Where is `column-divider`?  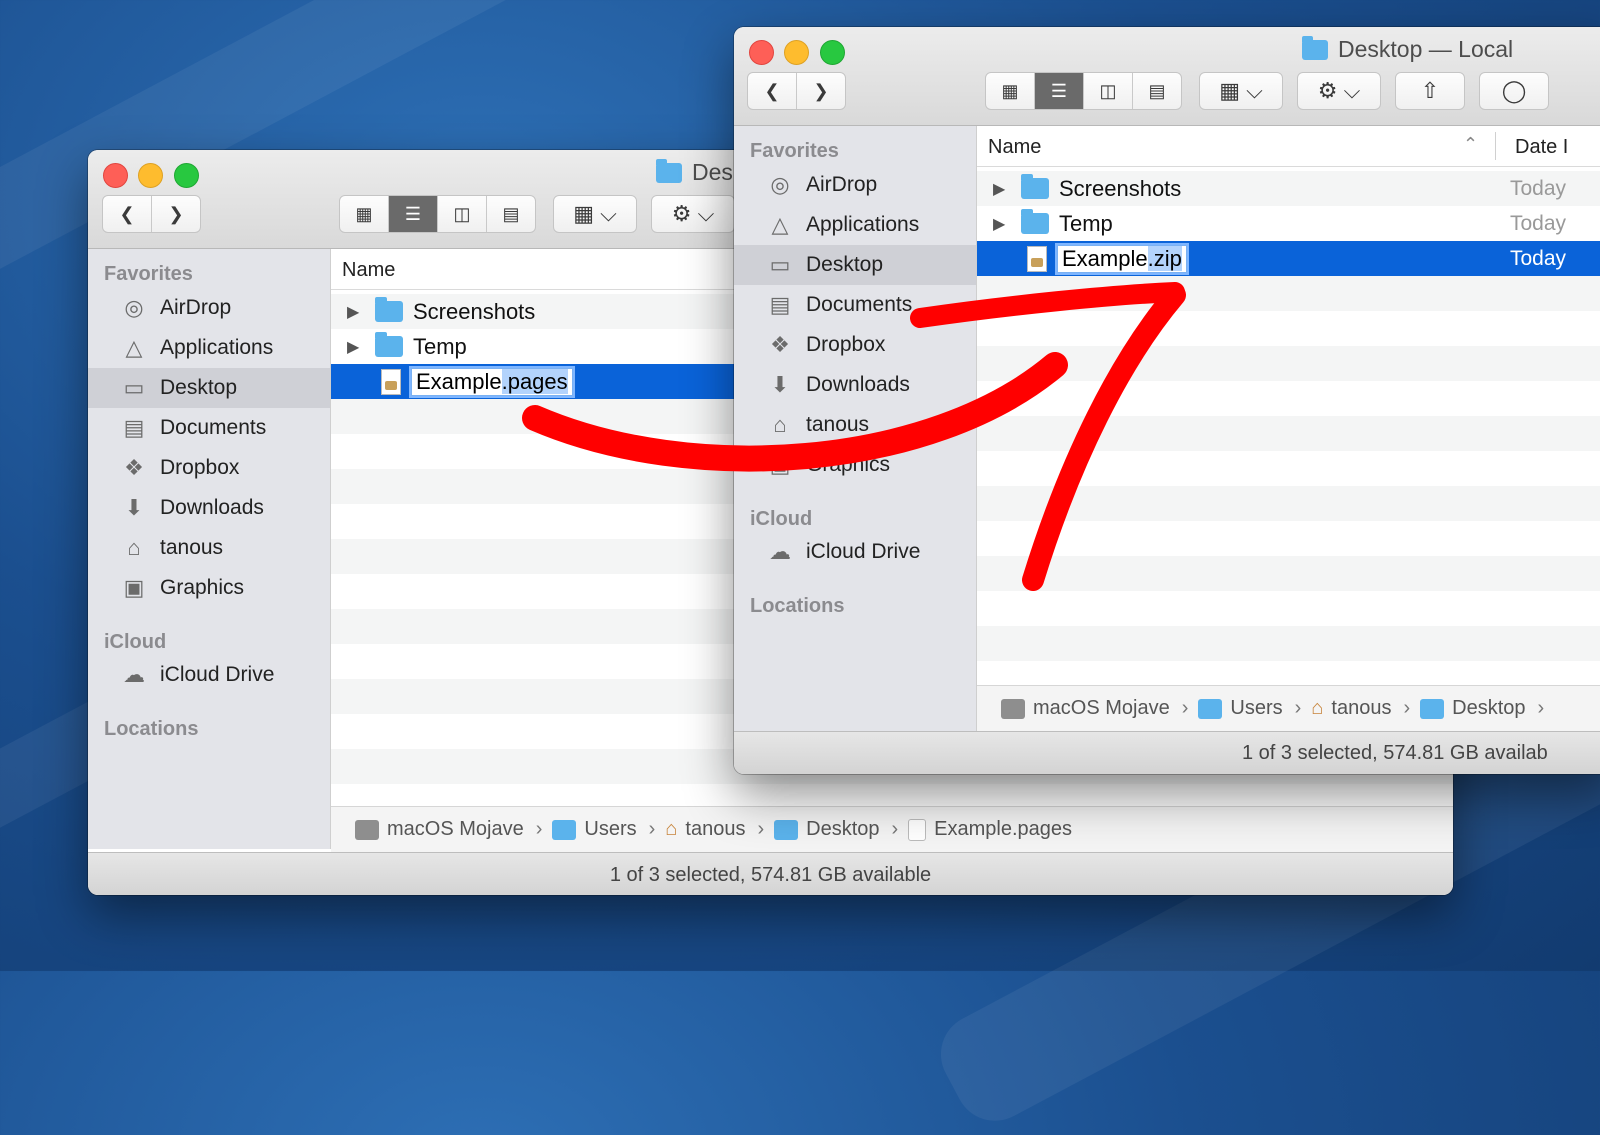 column-divider is located at coordinates (1495, 146).